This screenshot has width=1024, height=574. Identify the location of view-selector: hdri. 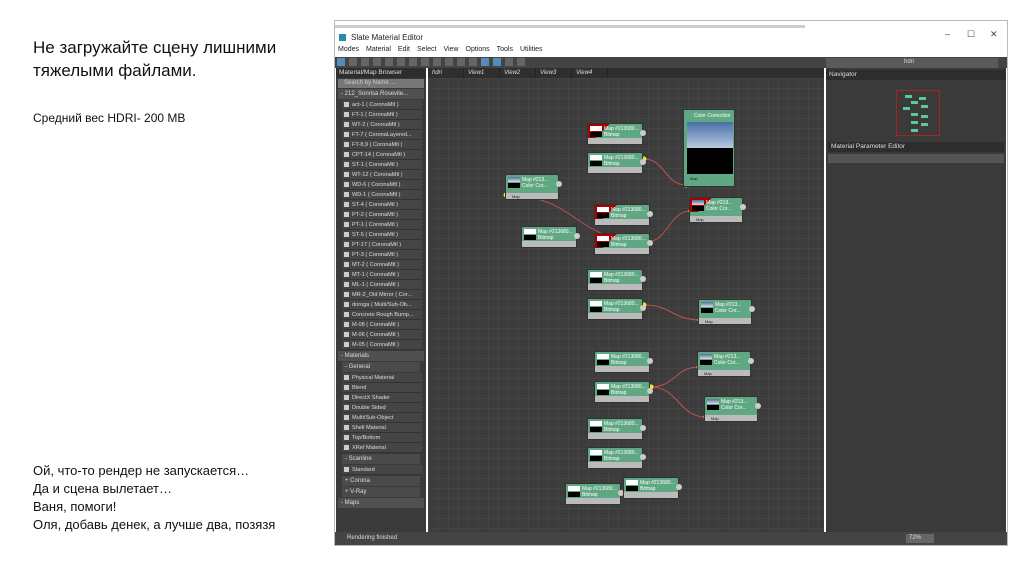
(912, 63).